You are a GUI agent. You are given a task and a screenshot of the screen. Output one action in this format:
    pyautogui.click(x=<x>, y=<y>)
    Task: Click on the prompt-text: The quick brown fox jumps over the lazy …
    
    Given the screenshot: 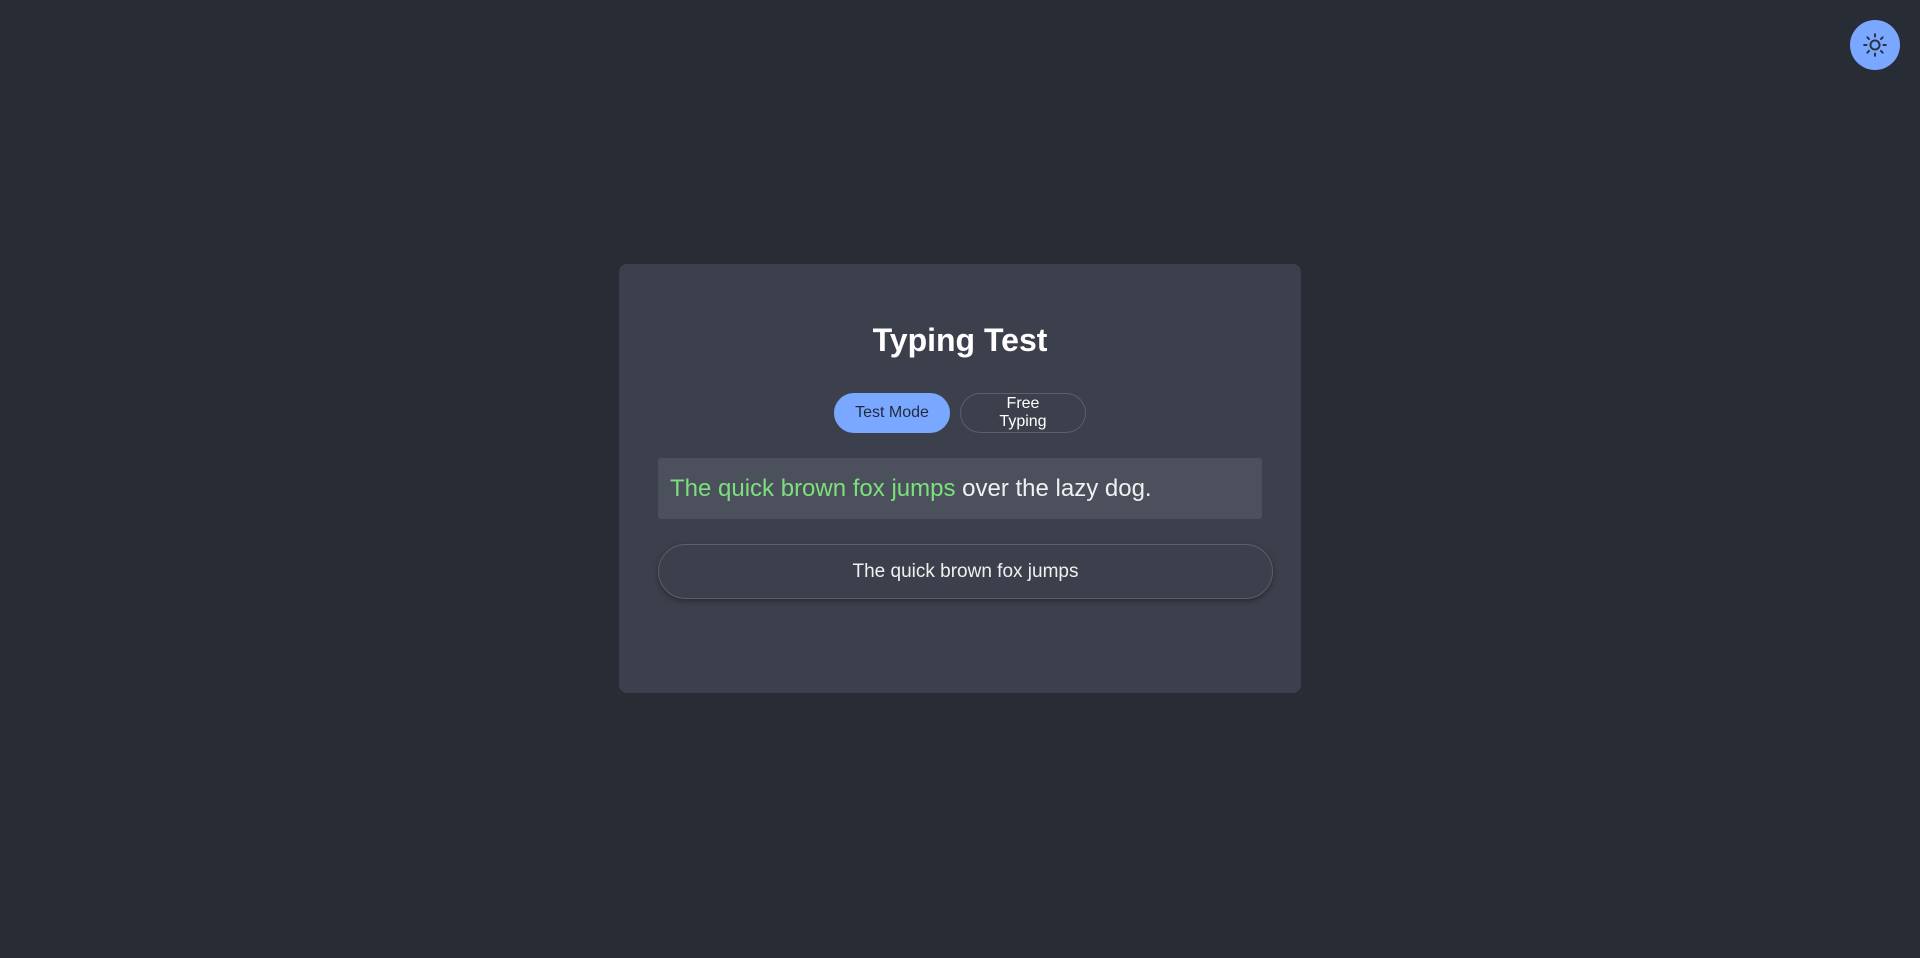 What is the action you would take?
    pyautogui.click(x=960, y=488)
    